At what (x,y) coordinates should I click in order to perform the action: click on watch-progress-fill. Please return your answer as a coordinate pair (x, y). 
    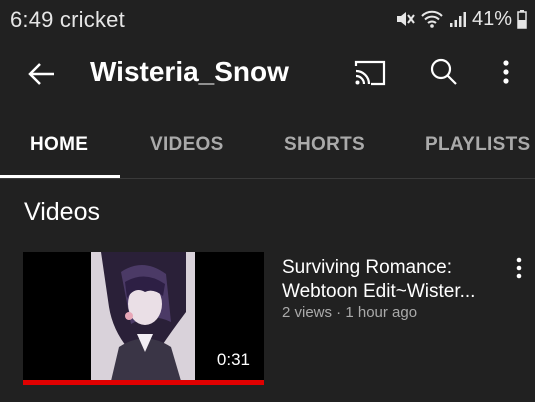
    Looking at the image, I should click on (143, 382).